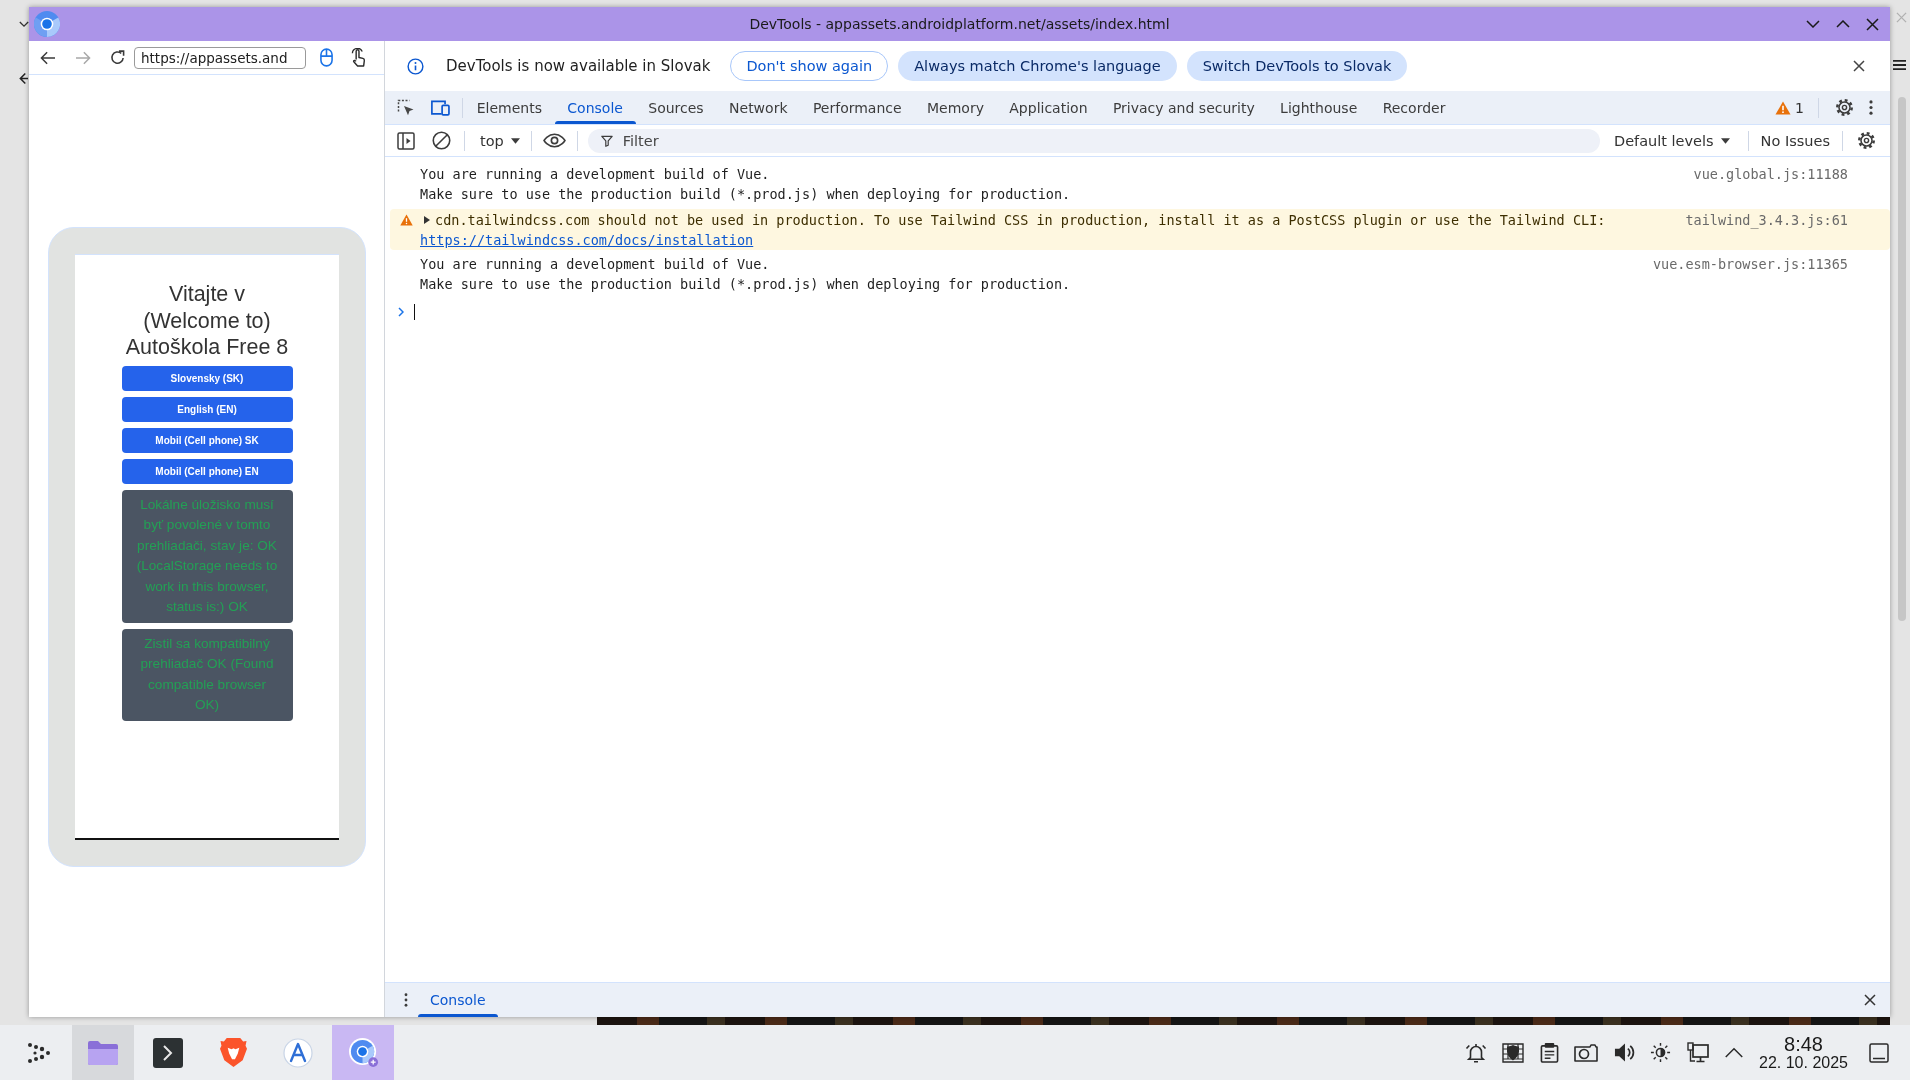 The height and width of the screenshot is (1080, 1910). What do you see at coordinates (1902, 359) in the screenshot?
I see `scrollbar` at bounding box center [1902, 359].